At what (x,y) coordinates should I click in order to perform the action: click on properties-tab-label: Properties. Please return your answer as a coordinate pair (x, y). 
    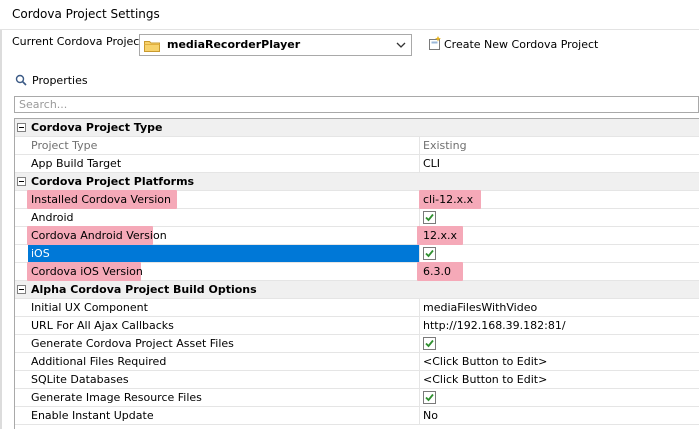
    Looking at the image, I should click on (60, 80).